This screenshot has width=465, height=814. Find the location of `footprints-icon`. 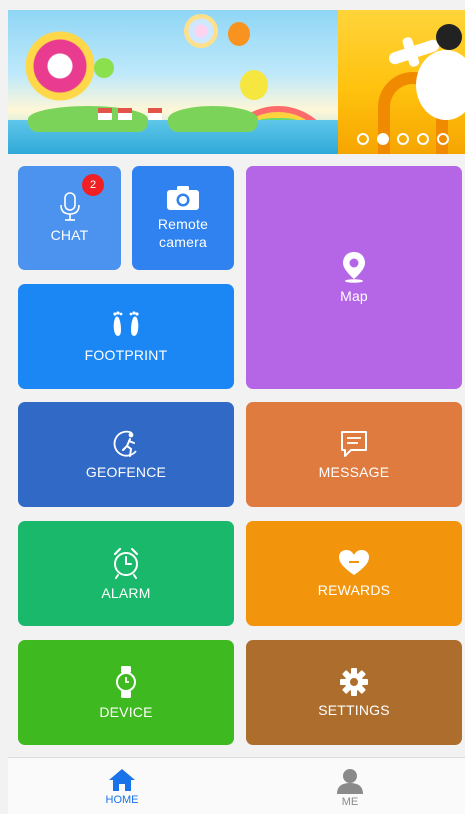

footprints-icon is located at coordinates (126, 323).